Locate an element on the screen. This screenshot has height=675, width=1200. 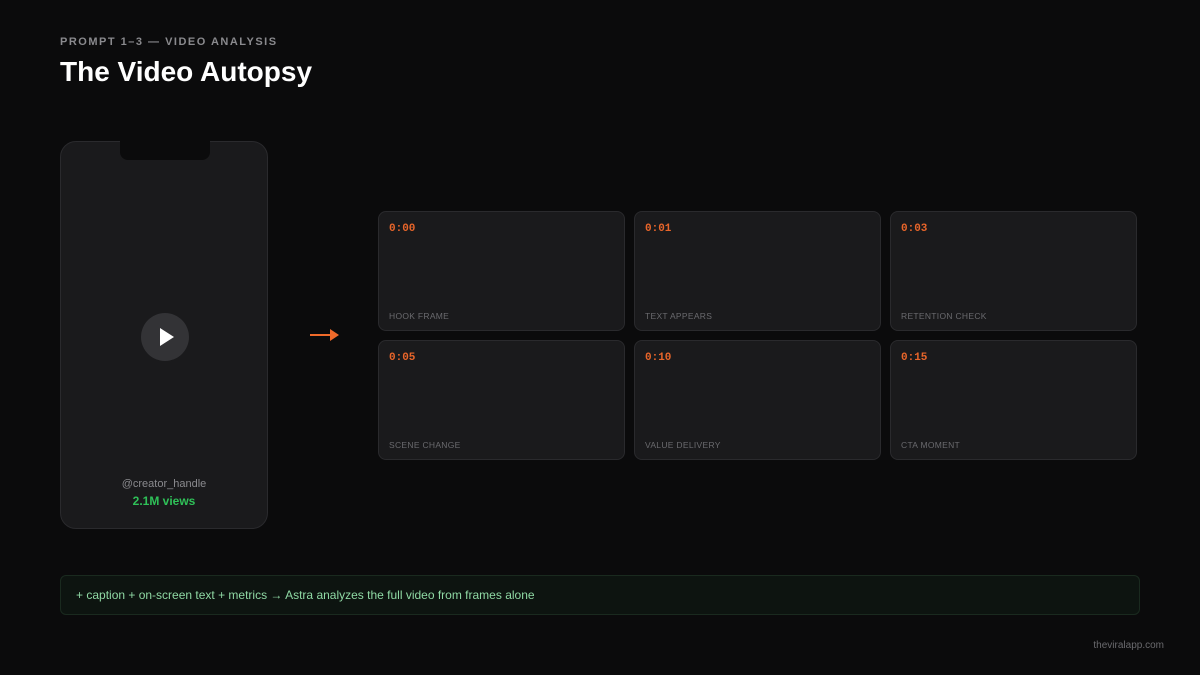
frame-card: 0:15 CTA MOMENT is located at coordinates (1013, 400).